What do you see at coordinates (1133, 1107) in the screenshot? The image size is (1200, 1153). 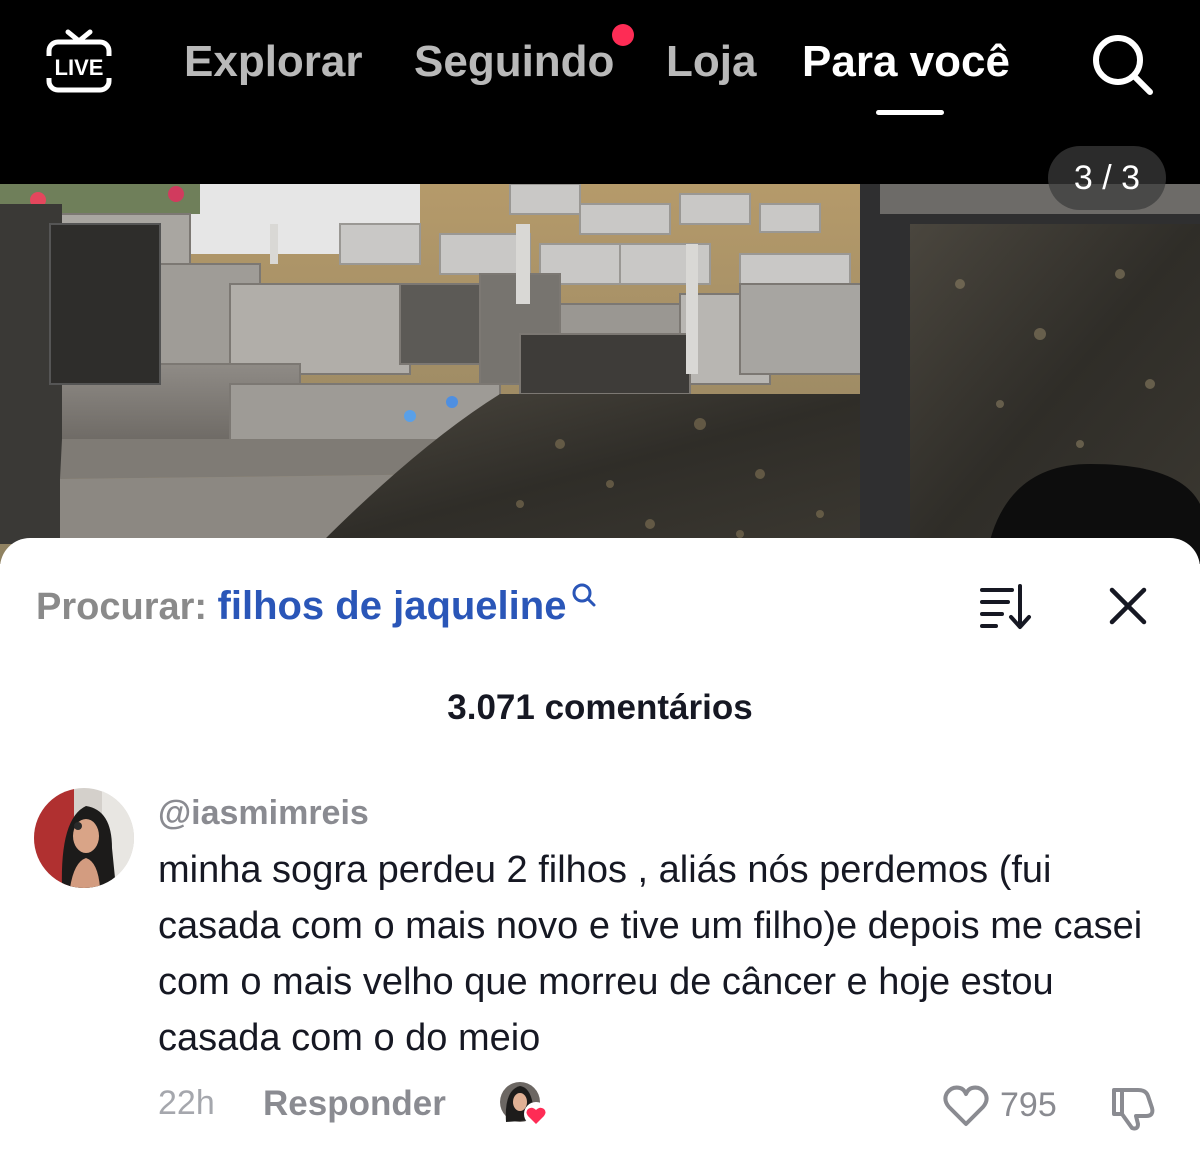 I see `dislike-icon` at bounding box center [1133, 1107].